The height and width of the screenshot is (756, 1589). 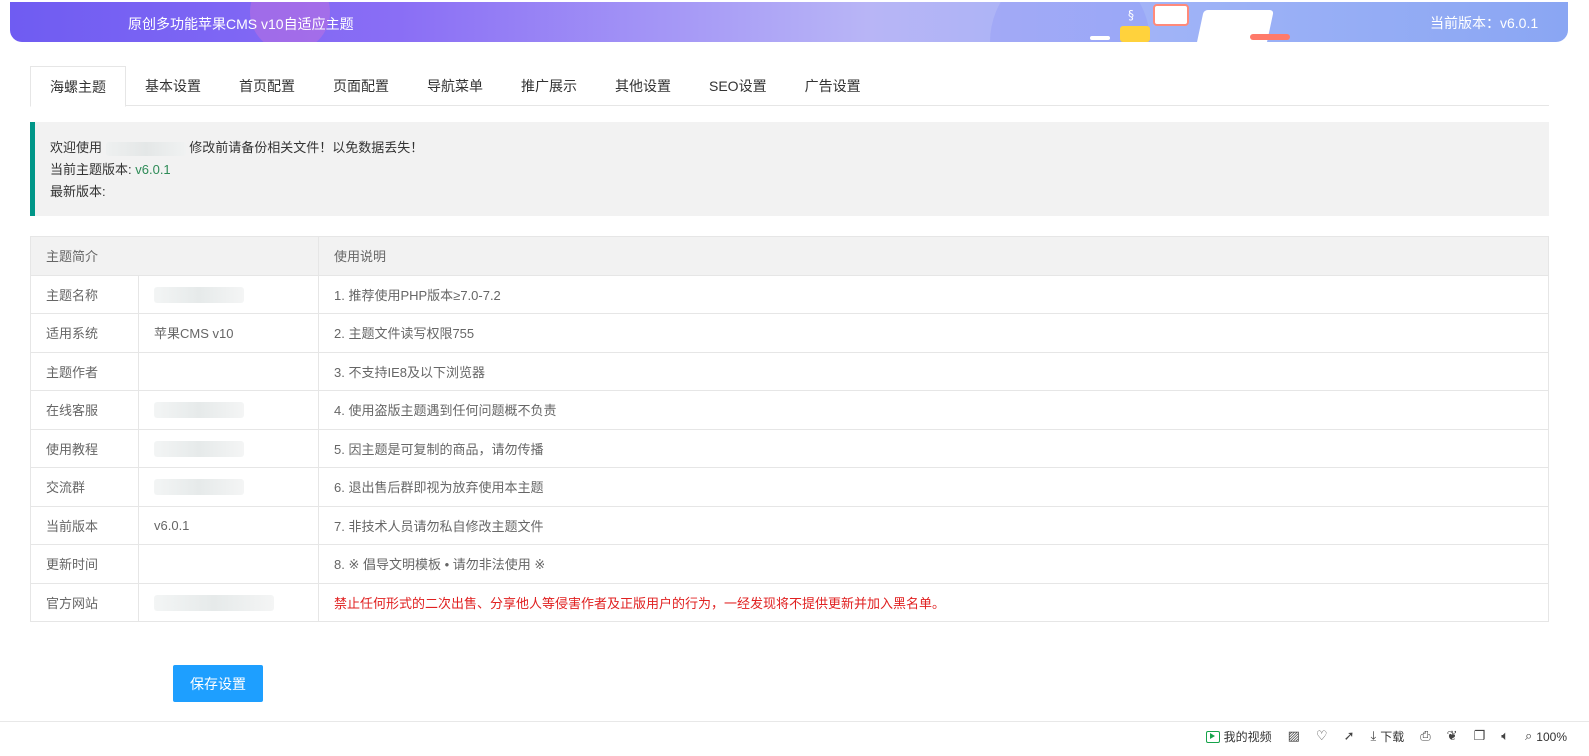 I want to click on steam-icon: §, so click(x=1131, y=15).